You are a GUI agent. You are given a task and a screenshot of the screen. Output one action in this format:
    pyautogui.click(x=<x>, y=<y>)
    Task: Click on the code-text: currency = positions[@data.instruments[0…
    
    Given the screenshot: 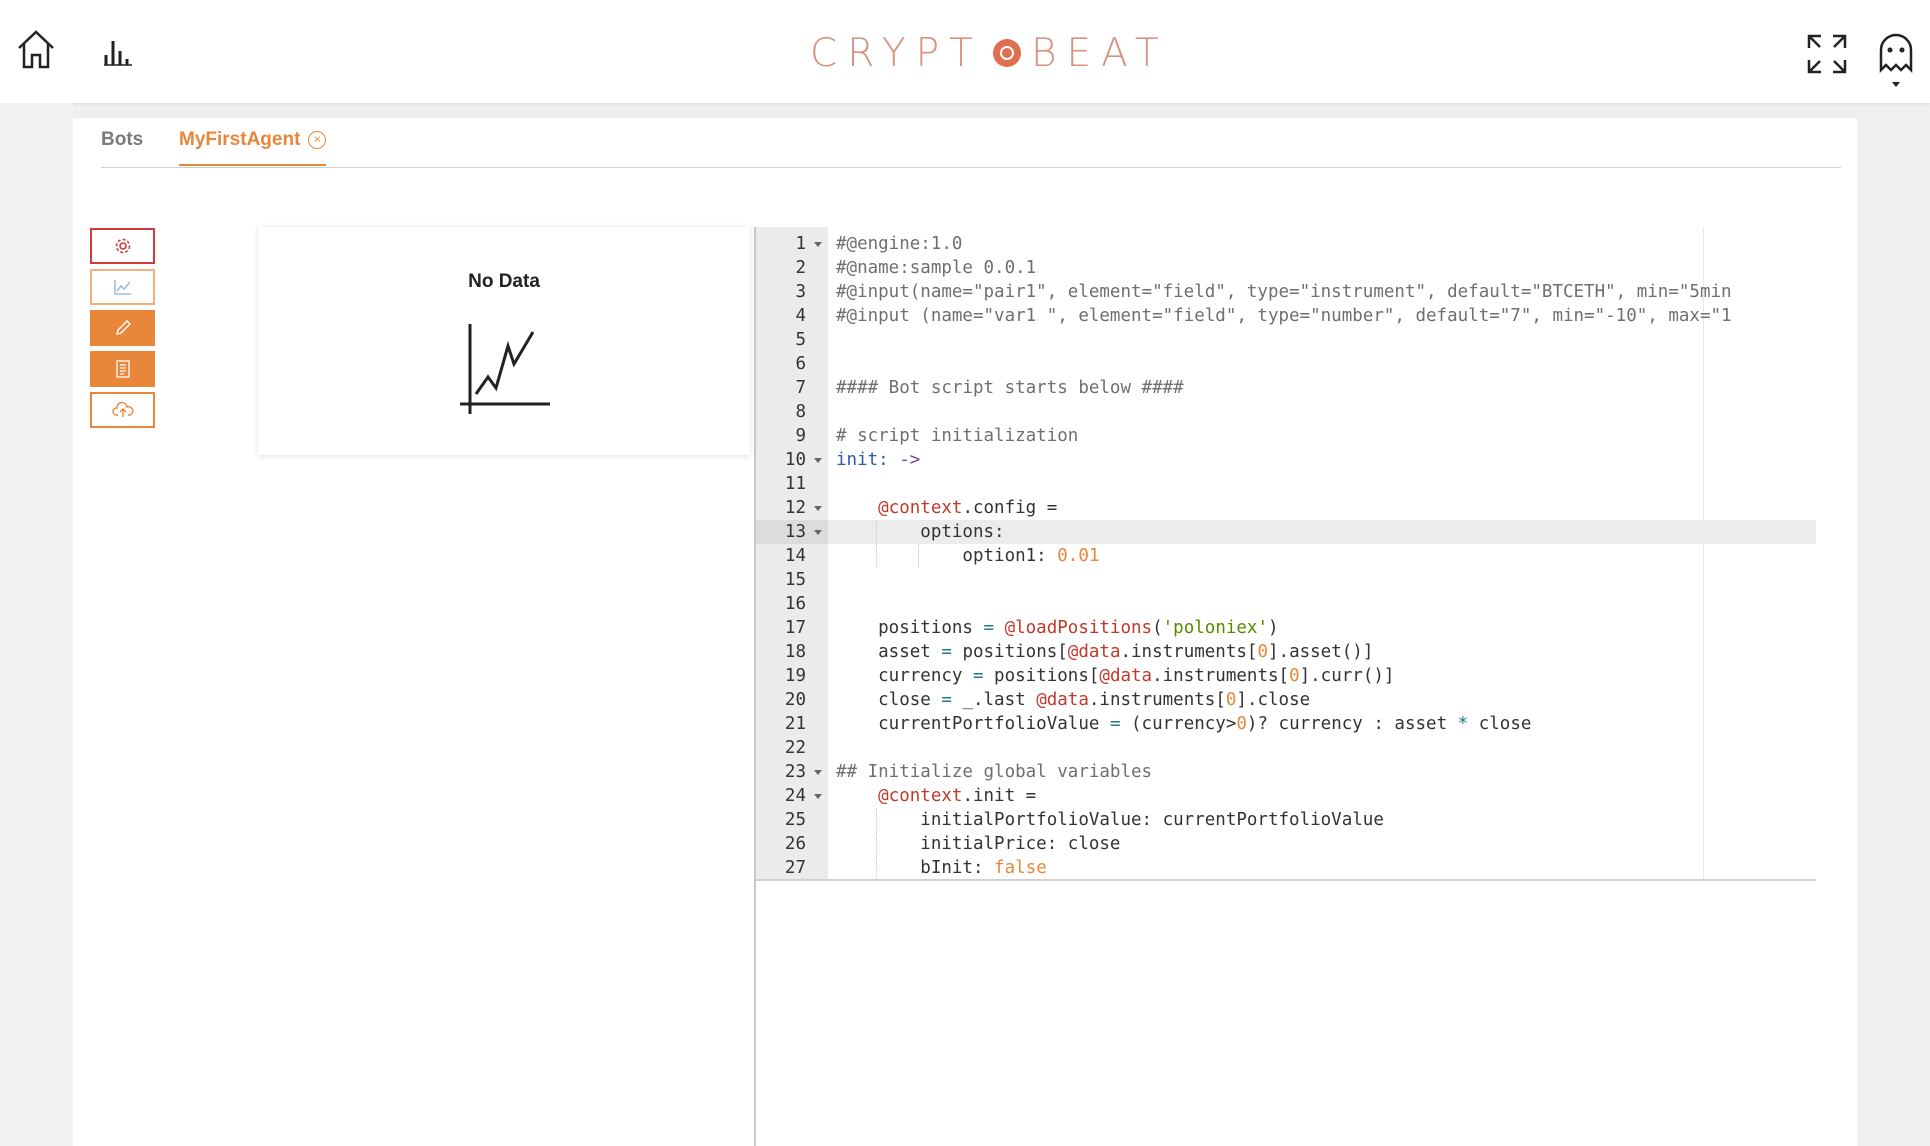 What is the action you would take?
    pyautogui.click(x=1115, y=676)
    